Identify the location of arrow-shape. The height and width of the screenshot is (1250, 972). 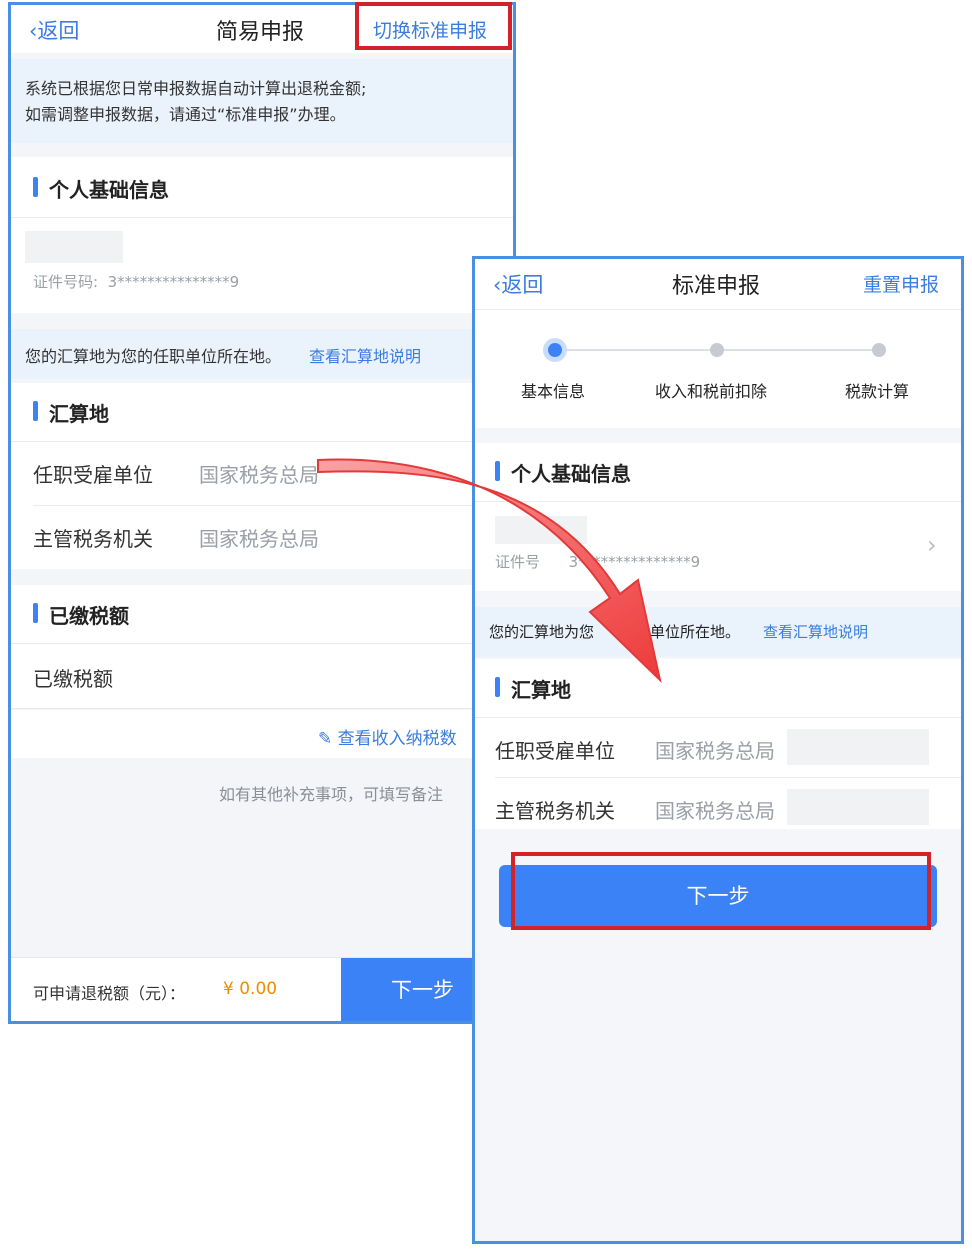
(489, 571).